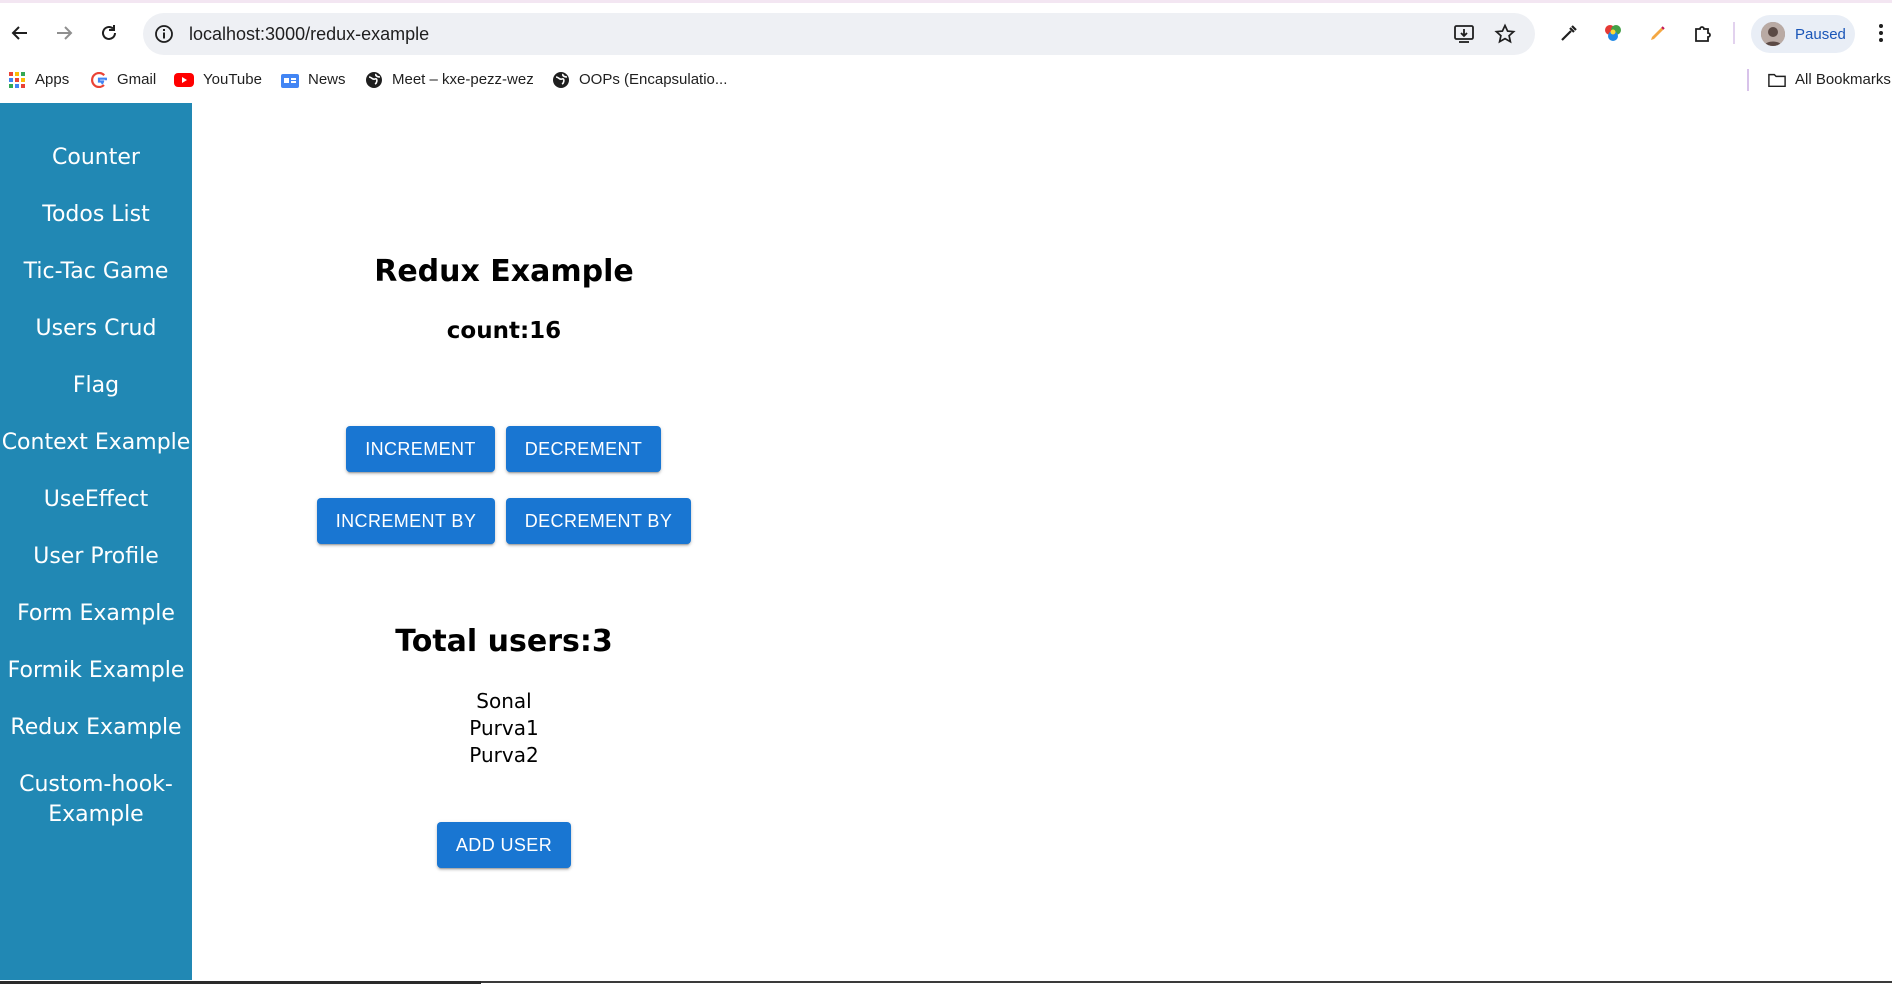 This screenshot has height=984, width=1892. What do you see at coordinates (137, 79) in the screenshot?
I see `bookmark-label: Gmail` at bounding box center [137, 79].